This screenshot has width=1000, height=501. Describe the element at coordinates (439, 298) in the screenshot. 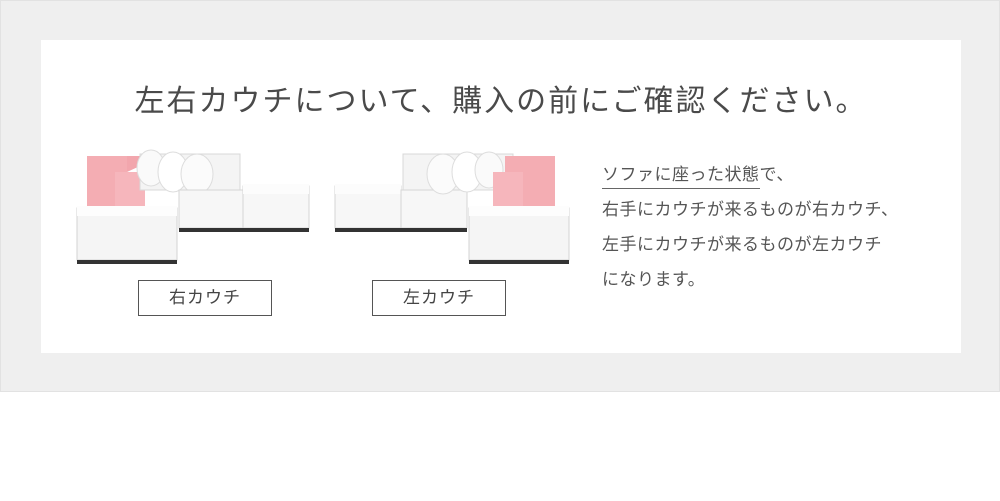

I see `left-couch-label: 左カウチ` at that location.